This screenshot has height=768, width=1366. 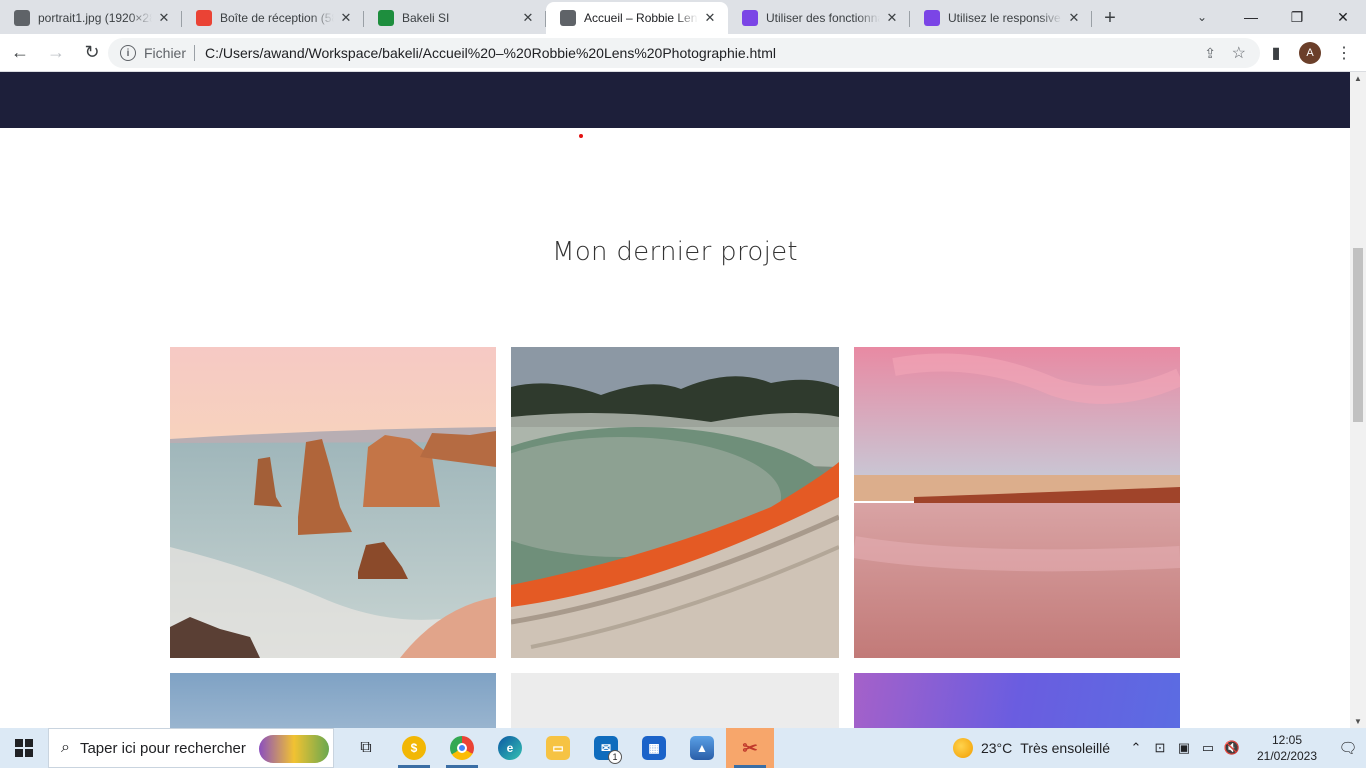 What do you see at coordinates (558, 748) in the screenshot?
I see `taskbar-file-explorer-icon: ▭` at bounding box center [558, 748].